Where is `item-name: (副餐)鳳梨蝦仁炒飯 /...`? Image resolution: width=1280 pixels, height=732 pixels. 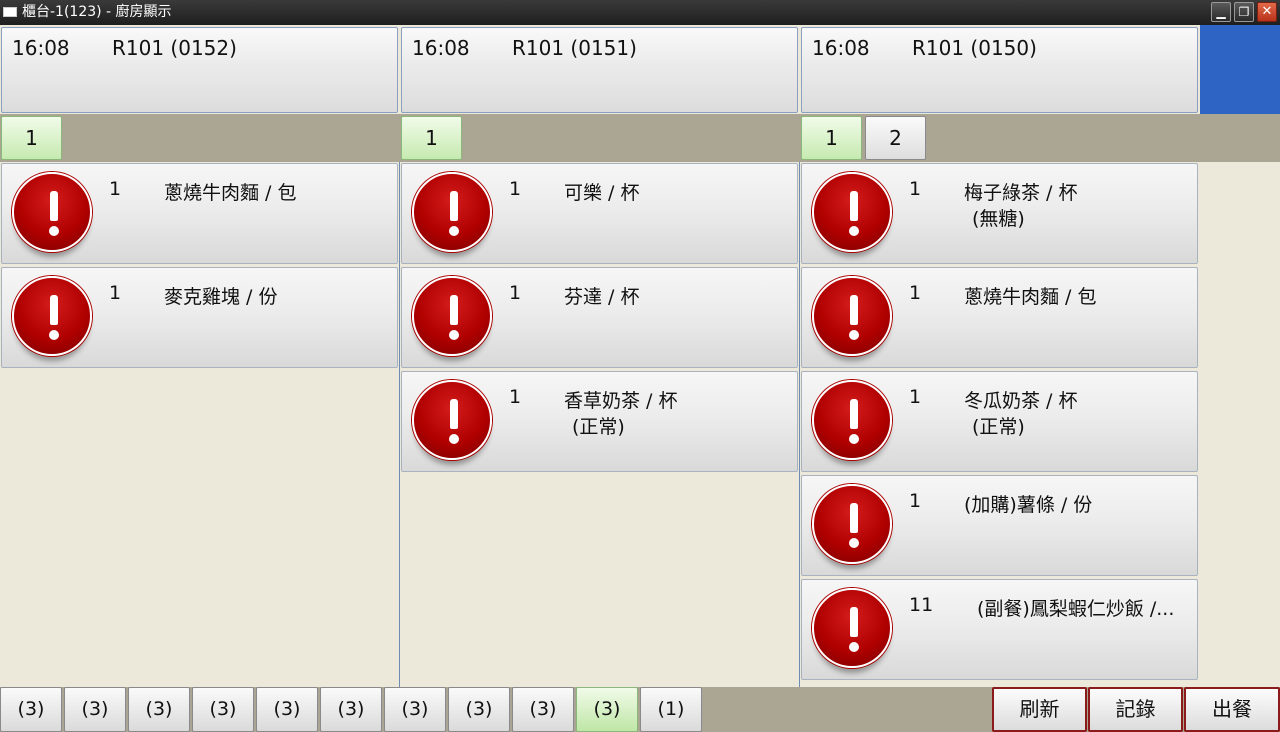 item-name: (副餐)鳳梨蝦仁炒飯 /... is located at coordinates (1076, 609).